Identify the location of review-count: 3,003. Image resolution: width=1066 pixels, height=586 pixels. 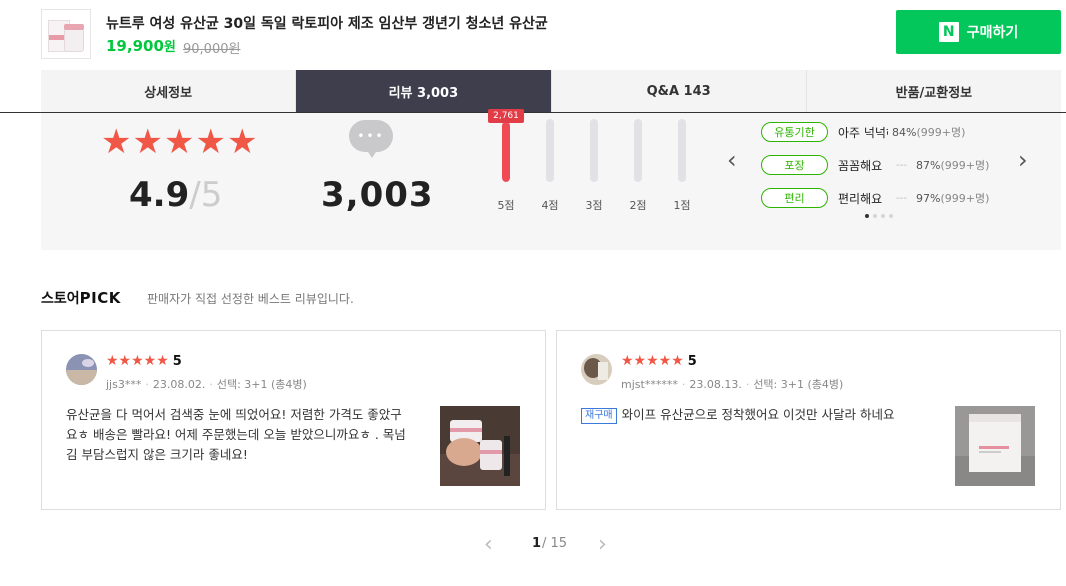
(377, 195).